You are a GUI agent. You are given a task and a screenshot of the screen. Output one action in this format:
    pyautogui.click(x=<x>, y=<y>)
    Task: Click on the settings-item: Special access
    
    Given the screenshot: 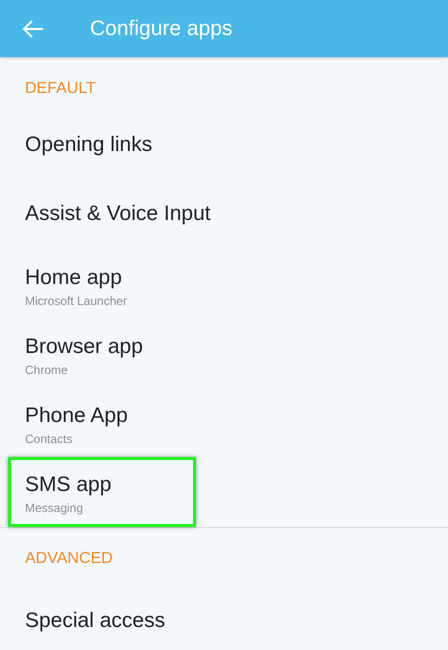 What is the action you would take?
    pyautogui.click(x=224, y=618)
    